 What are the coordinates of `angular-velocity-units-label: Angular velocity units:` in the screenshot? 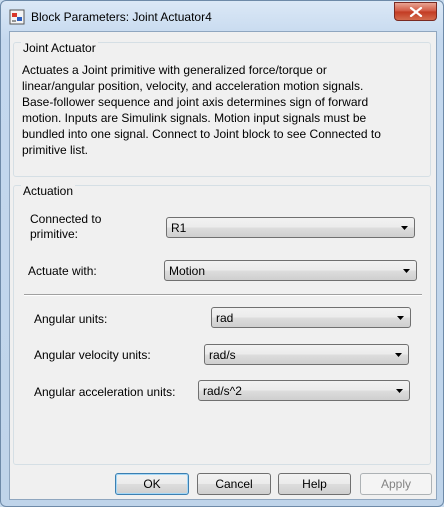 It's located at (92, 355).